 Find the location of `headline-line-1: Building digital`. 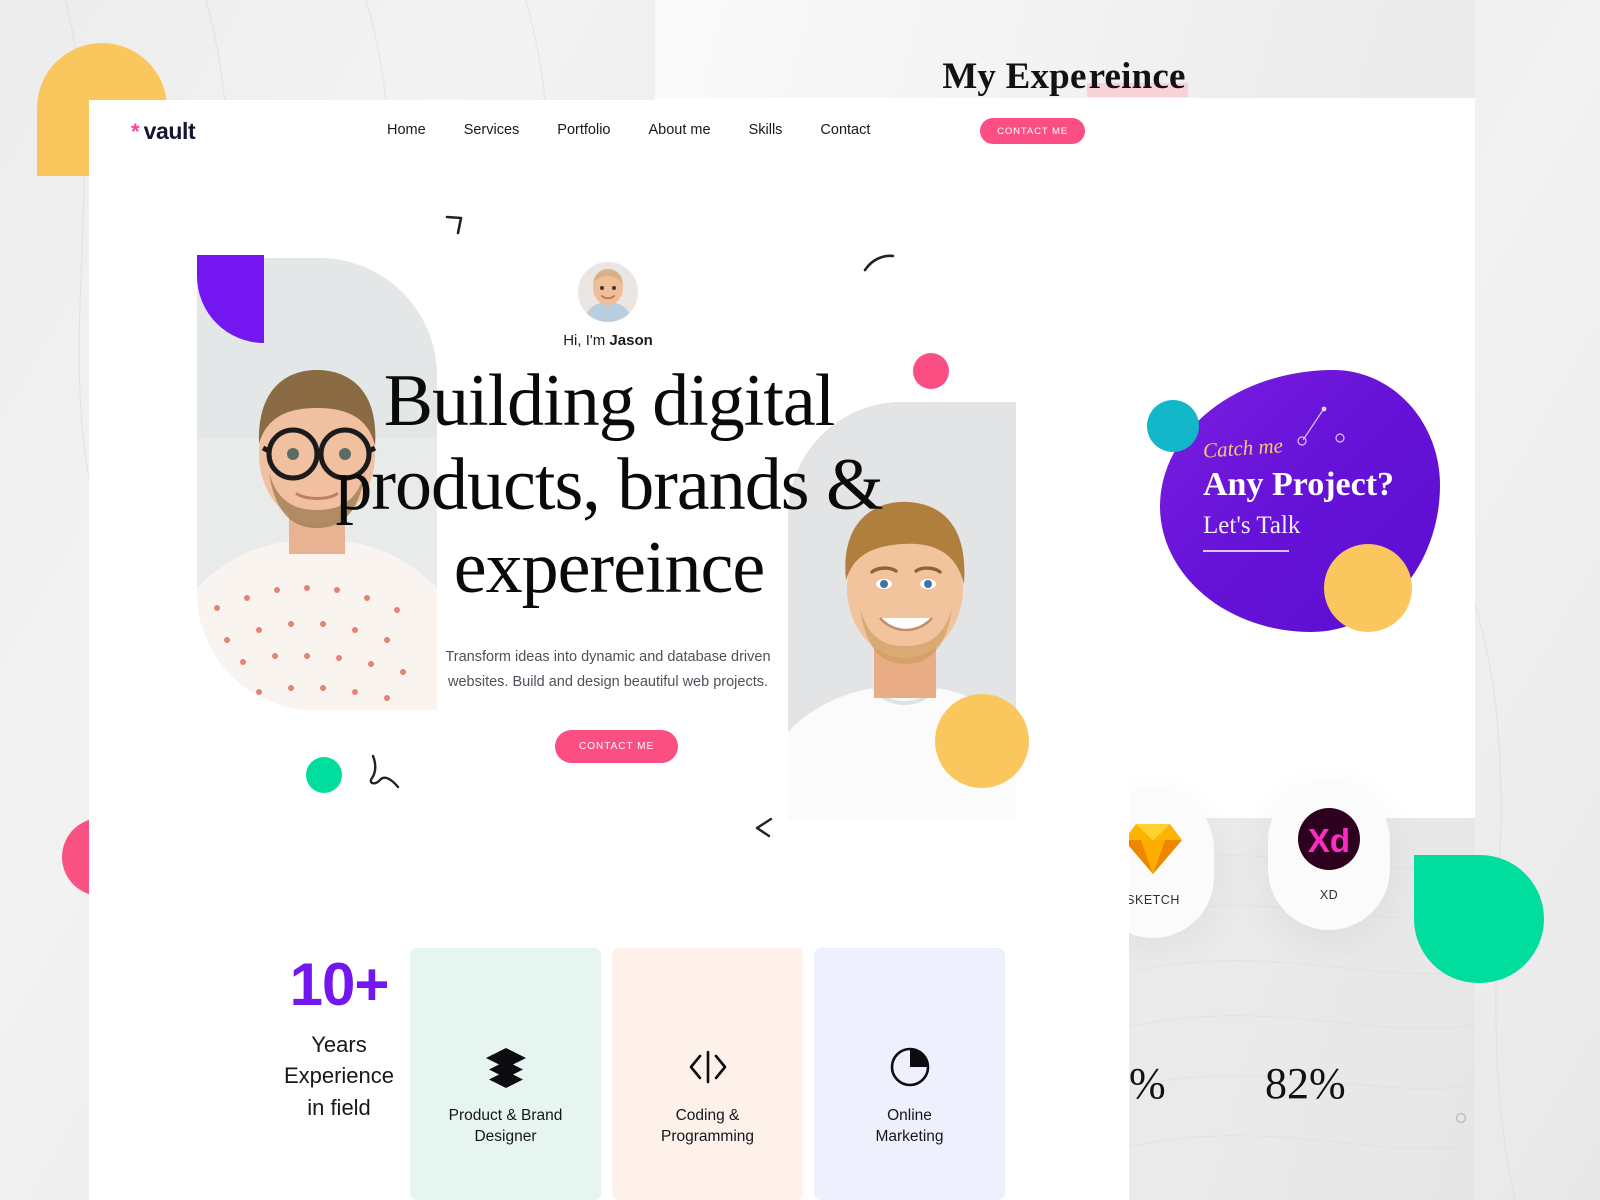

headline-line-1: Building digital is located at coordinates (609, 401).